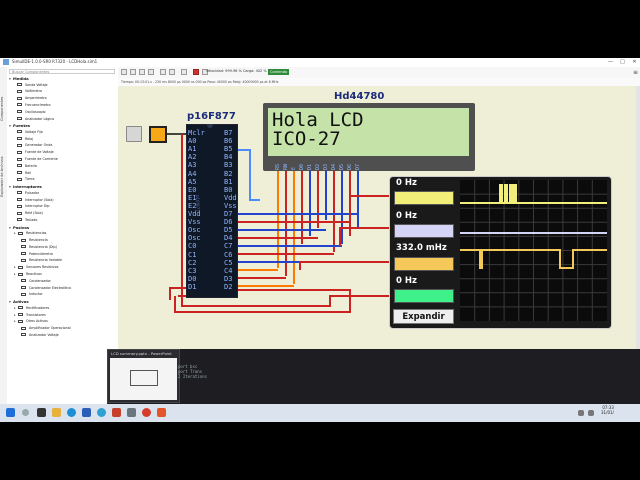  I want to click on ch2-frequency: 0 Hz, so click(406, 216).